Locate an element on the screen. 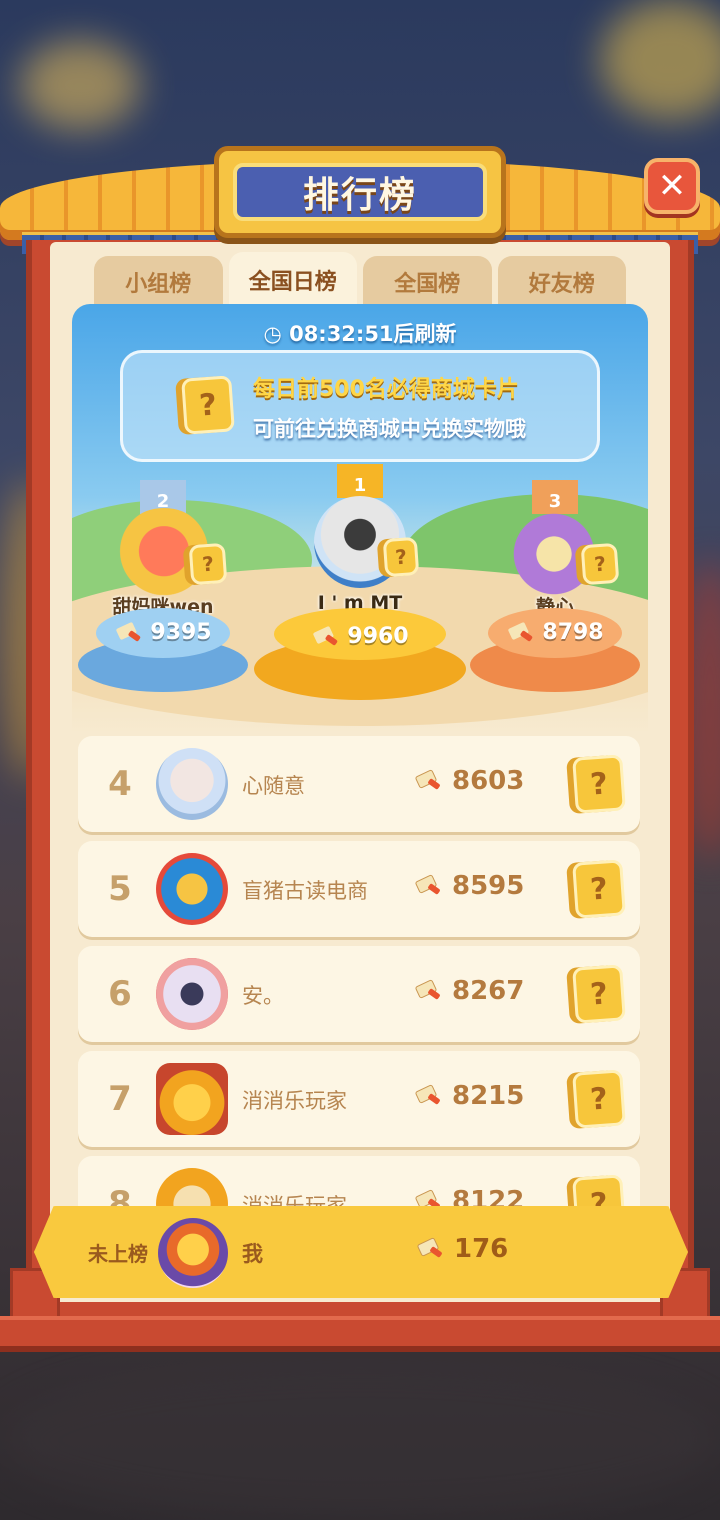  rank-number: 7 is located at coordinates (120, 1099).